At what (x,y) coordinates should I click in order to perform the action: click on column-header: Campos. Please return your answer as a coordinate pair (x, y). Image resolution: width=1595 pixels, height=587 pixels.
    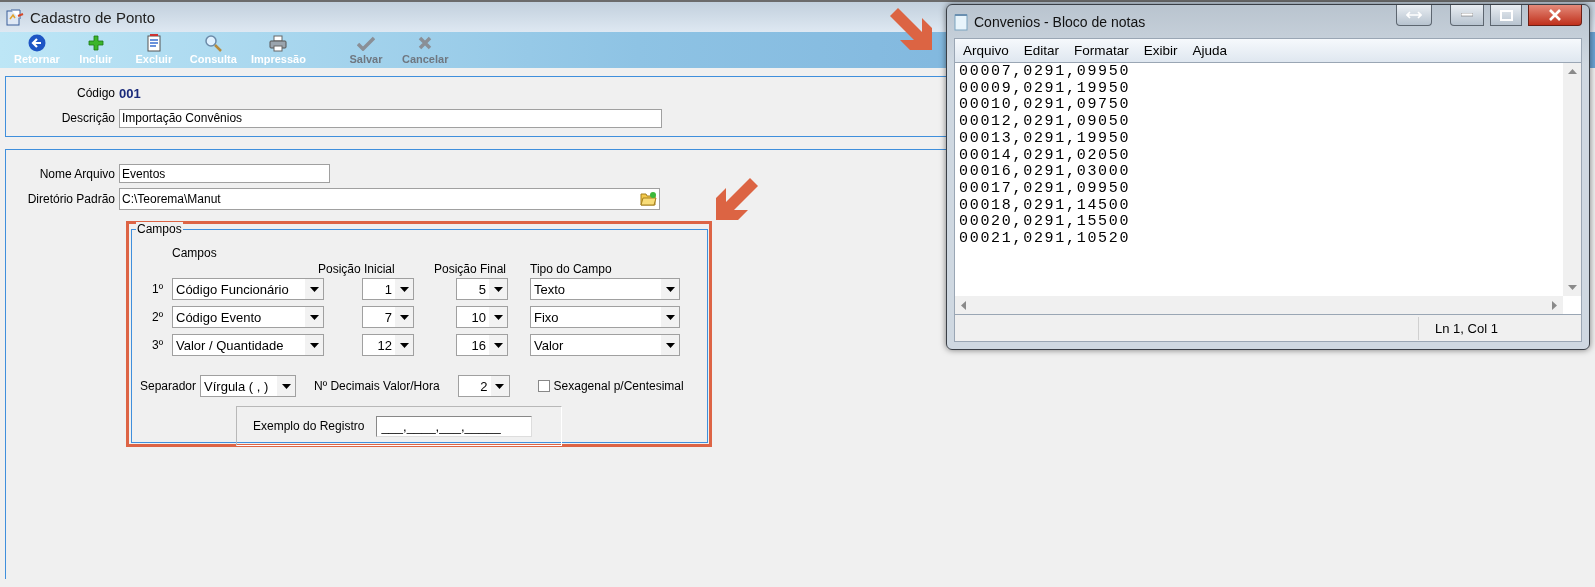
    Looking at the image, I should click on (195, 253).